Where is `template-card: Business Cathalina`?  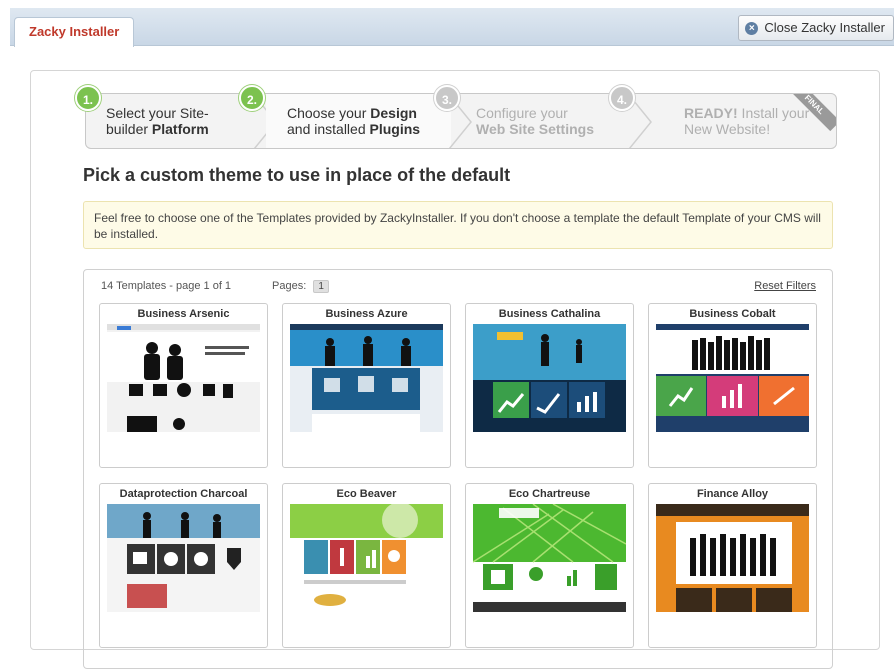
template-card: Business Cathalina is located at coordinates (549, 385).